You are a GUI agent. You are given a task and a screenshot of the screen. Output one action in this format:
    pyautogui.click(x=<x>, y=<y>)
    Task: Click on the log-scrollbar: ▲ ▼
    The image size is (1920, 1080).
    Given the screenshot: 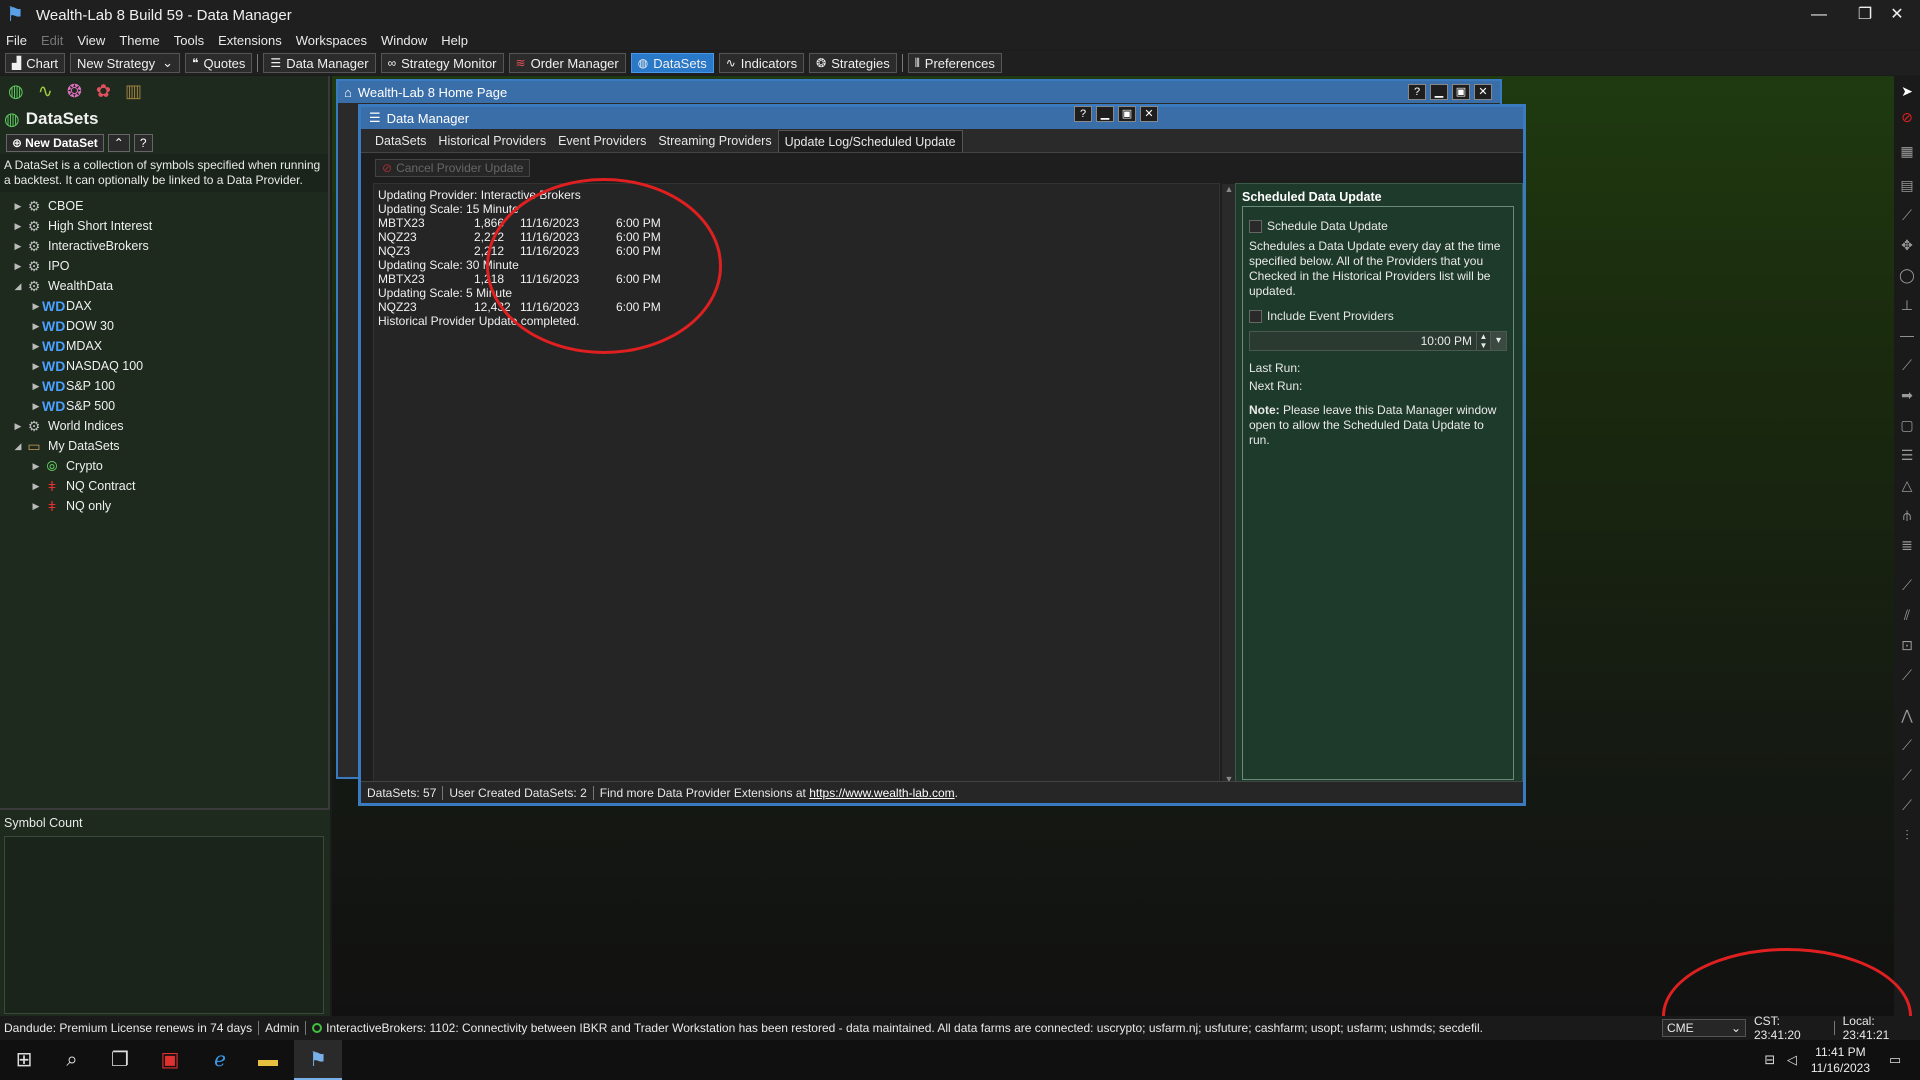 What is the action you would take?
    pyautogui.click(x=1229, y=484)
    